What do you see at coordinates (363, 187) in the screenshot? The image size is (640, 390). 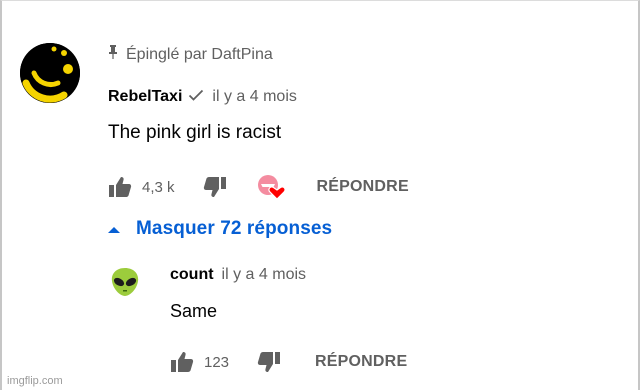 I see `reply-button: RÉPONDRE` at bounding box center [363, 187].